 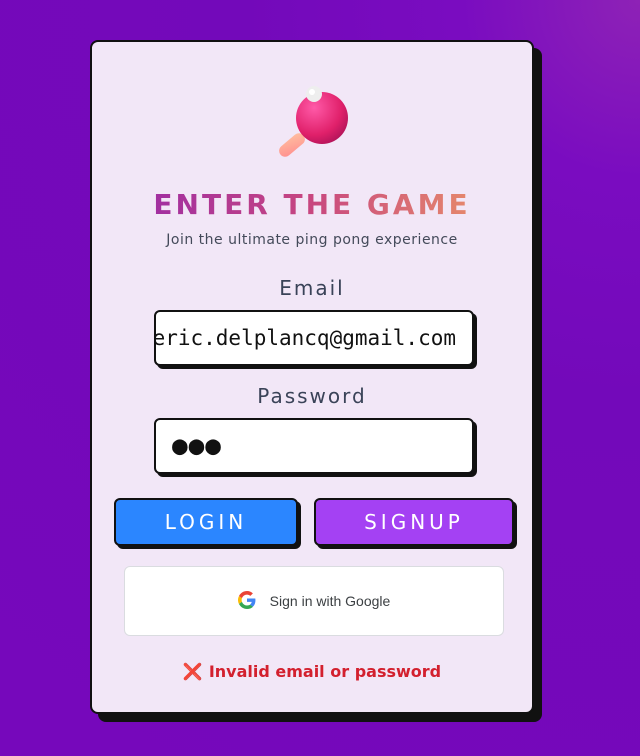 What do you see at coordinates (246, 601) in the screenshot?
I see `google-g-icon` at bounding box center [246, 601].